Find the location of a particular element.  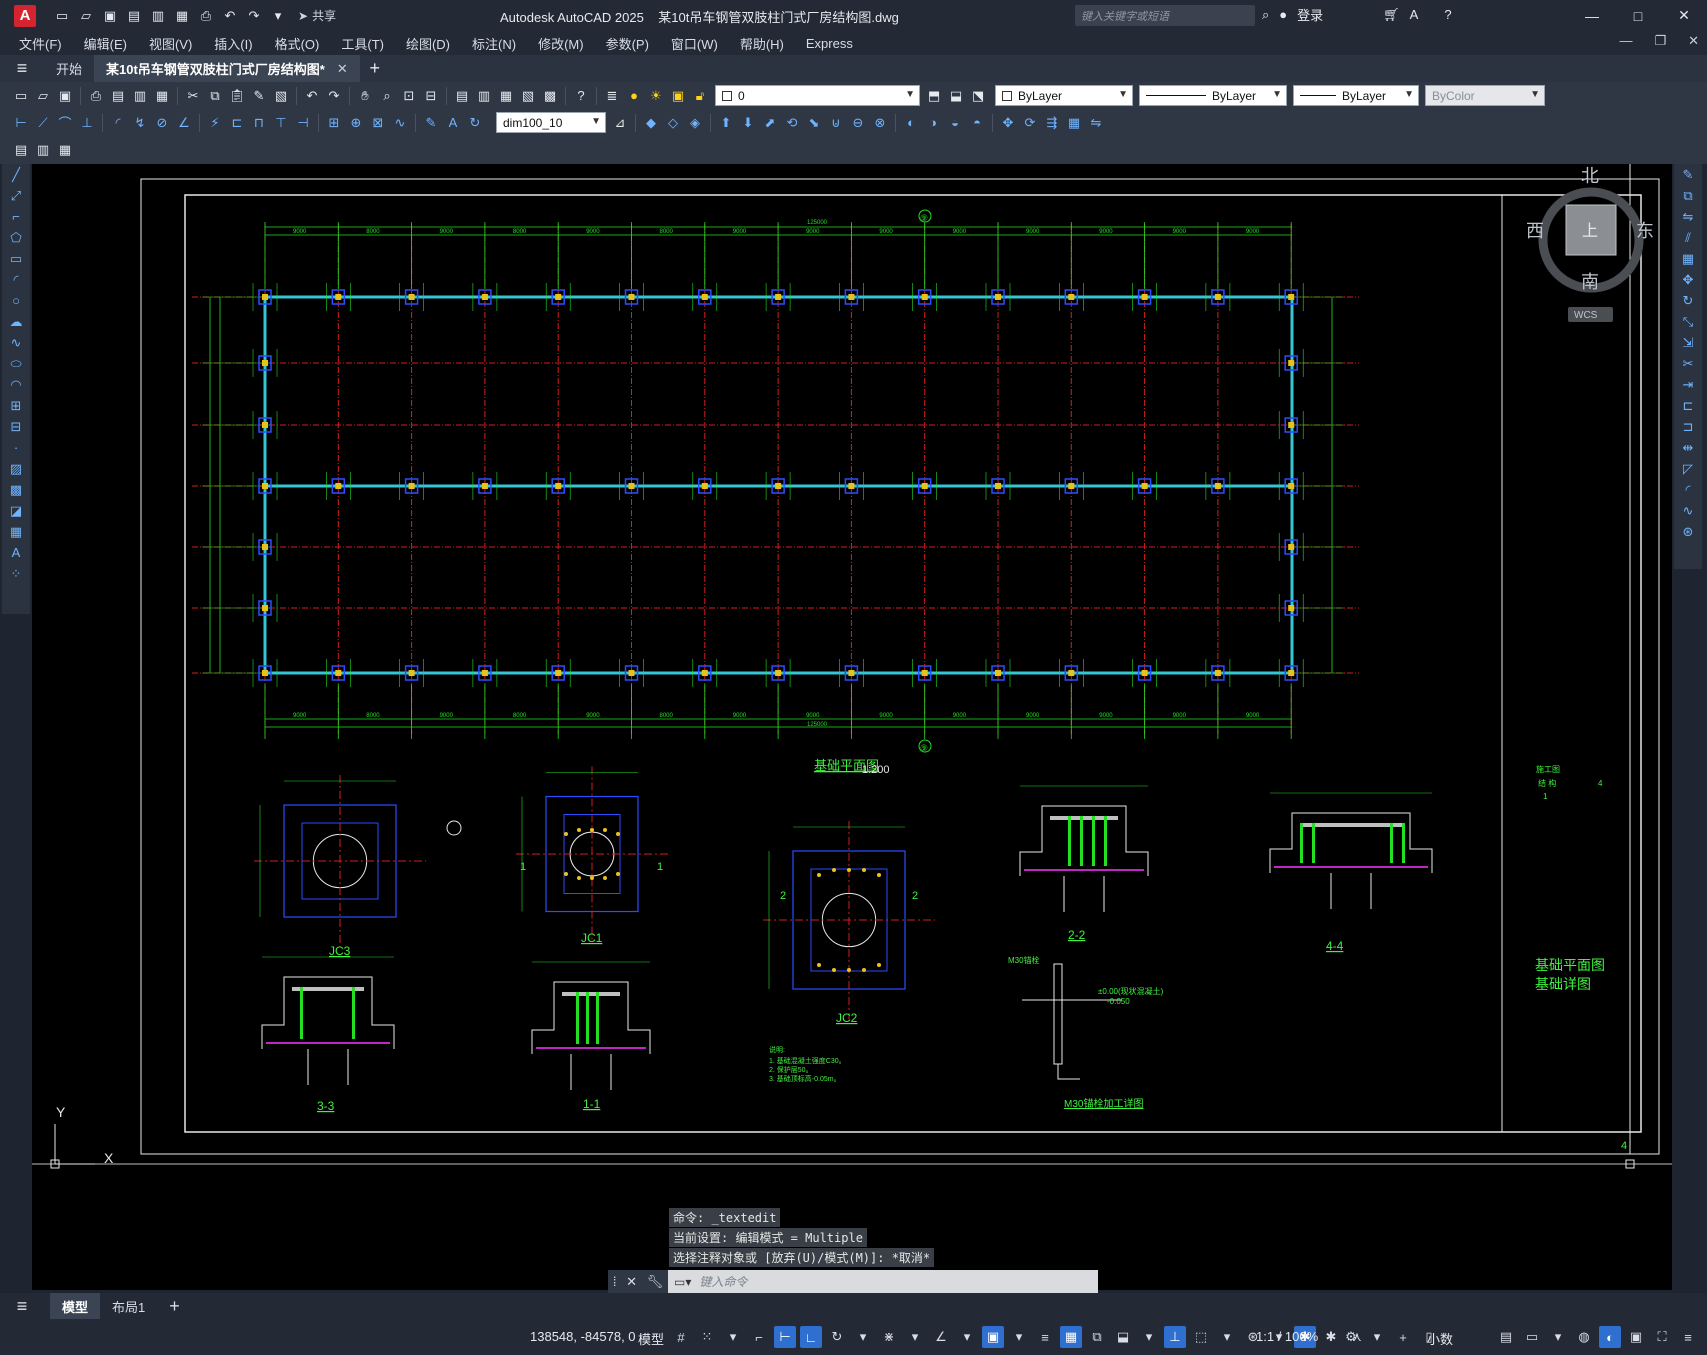

line-icon: ╱ is located at coordinates (16, 174).